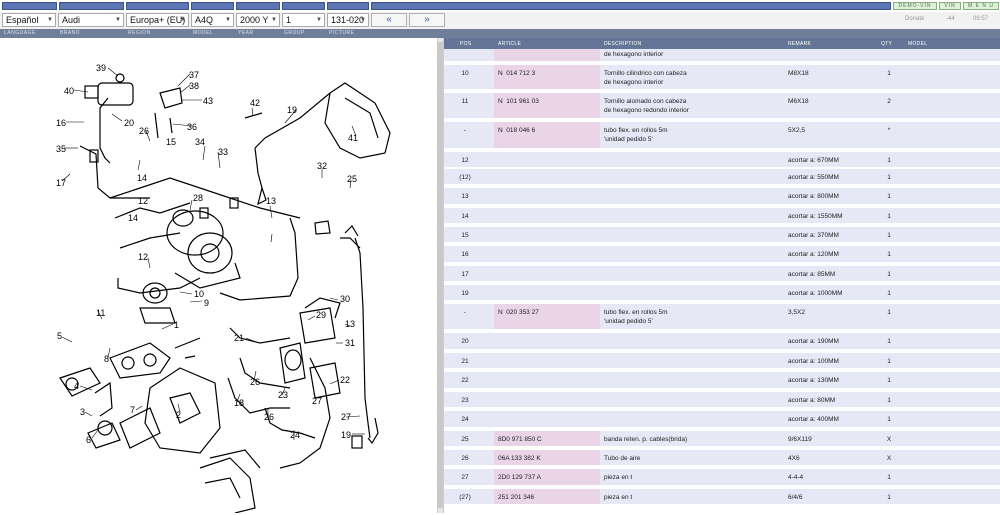  Describe the element at coordinates (519, 458) in the screenshot. I see `article-cell: 06A 133 382 K` at that location.